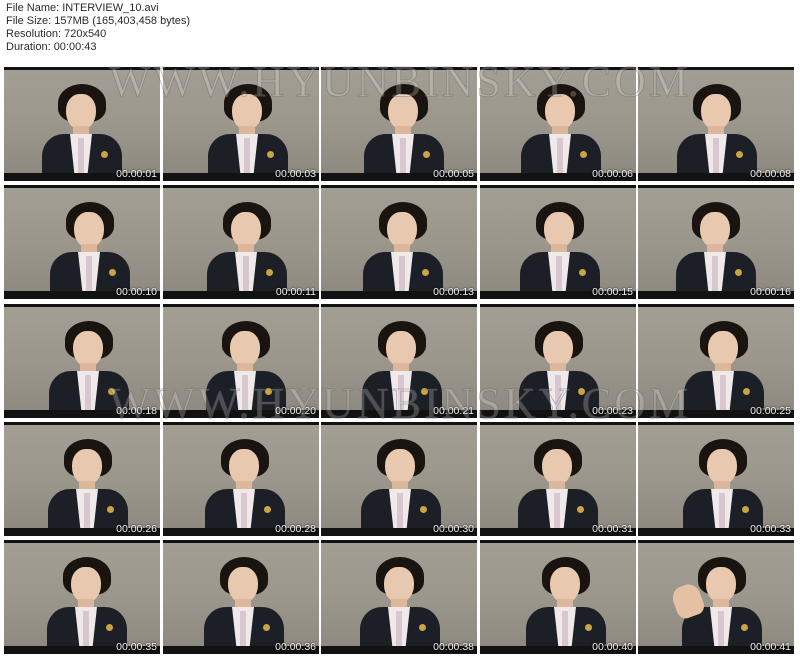  I want to click on timestamp-label: 00:00:31, so click(612, 529).